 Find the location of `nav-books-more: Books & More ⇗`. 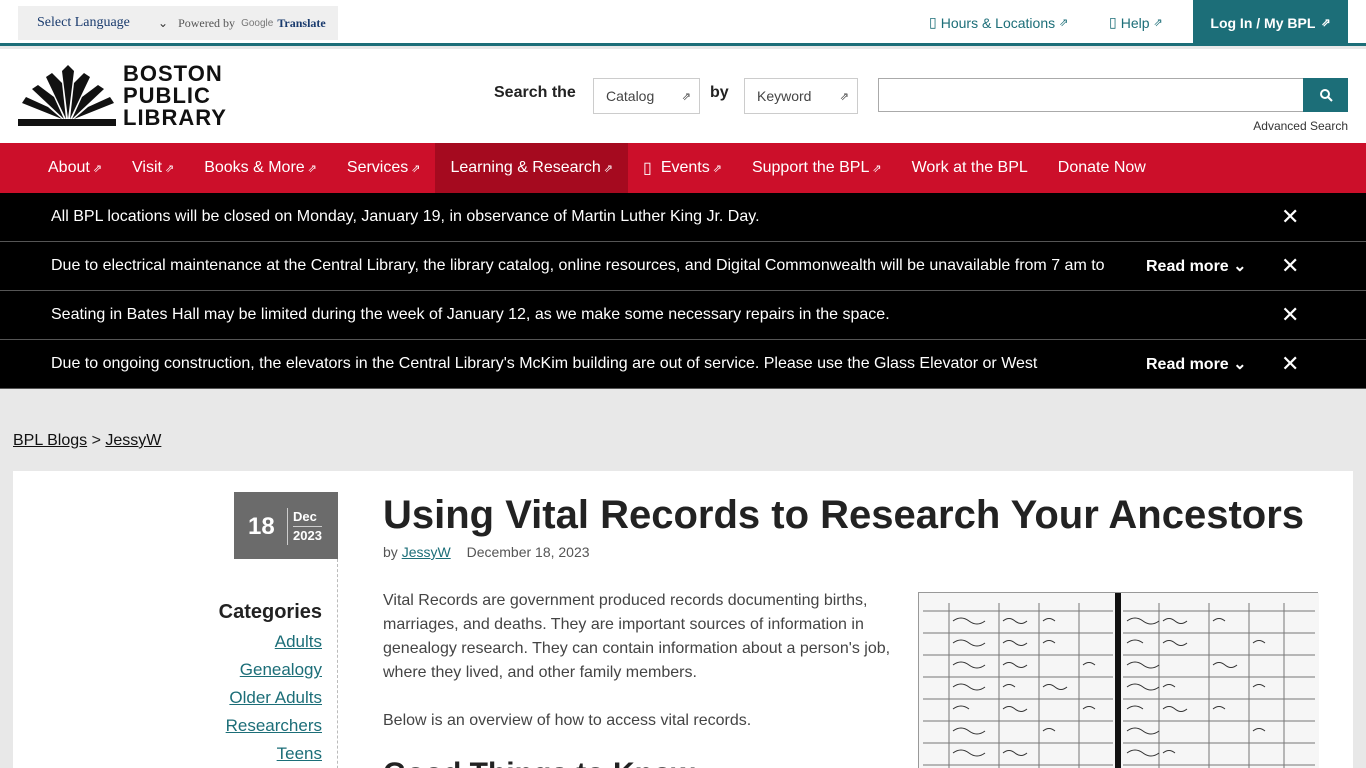

nav-books-more: Books & More ⇗ is located at coordinates (260, 168).